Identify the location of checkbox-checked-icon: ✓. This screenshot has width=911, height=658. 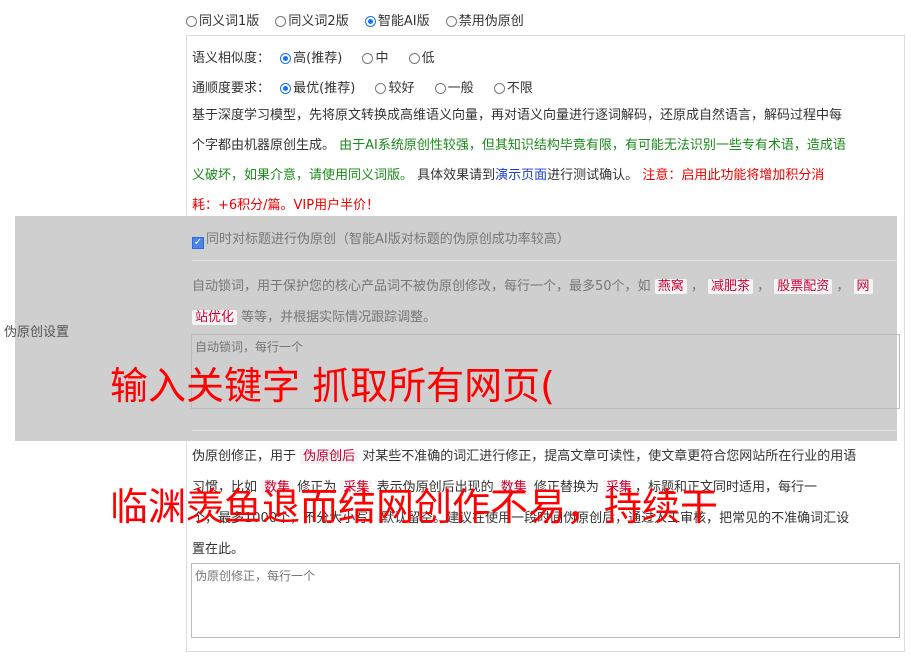
(198, 243).